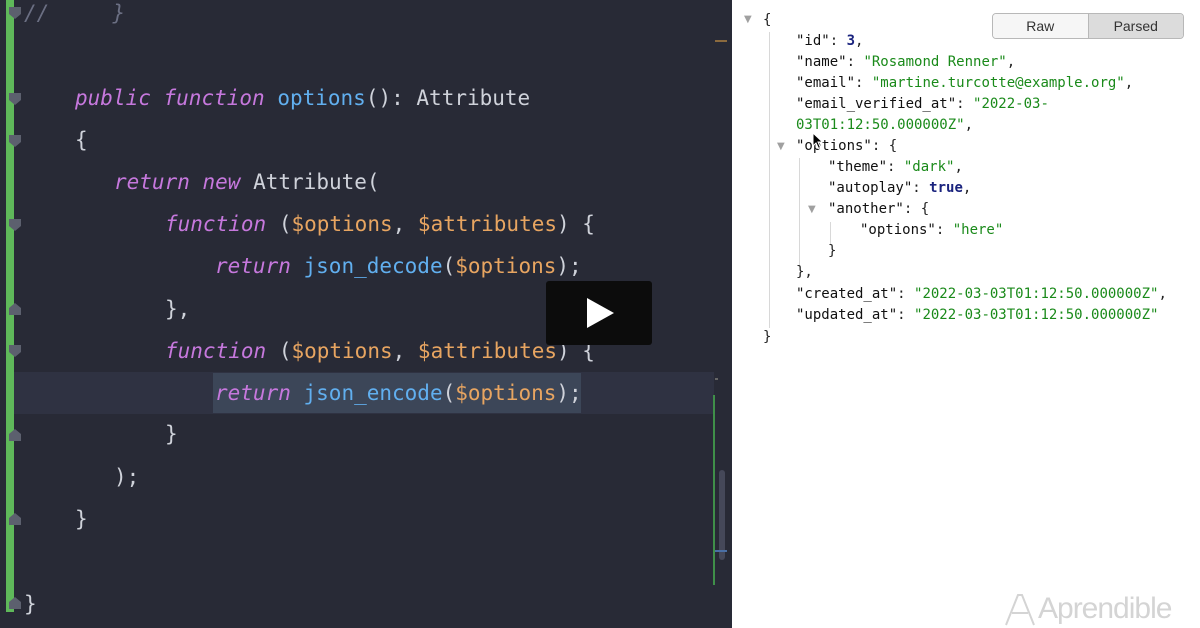 This screenshot has width=1200, height=628. I want to click on json-key: "name", so click(821, 62).